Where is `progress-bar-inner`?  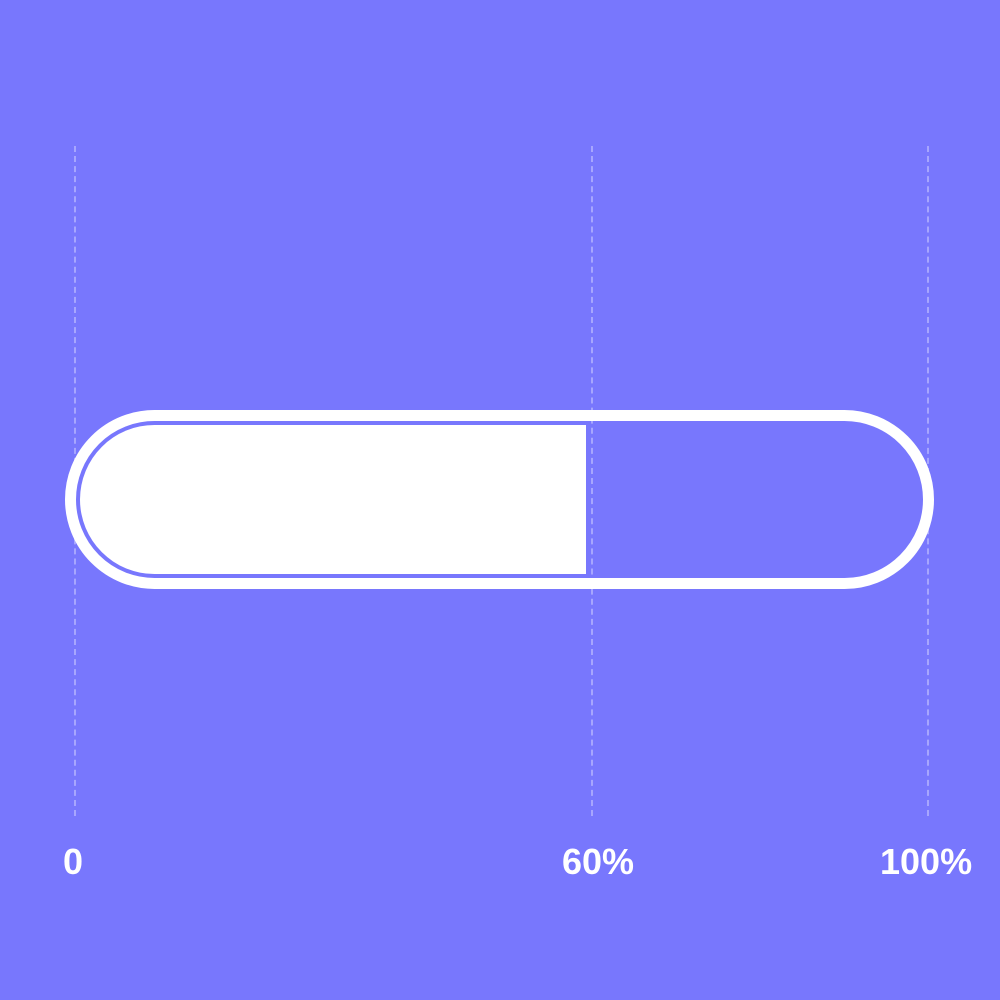 progress-bar-inner is located at coordinates (499, 499).